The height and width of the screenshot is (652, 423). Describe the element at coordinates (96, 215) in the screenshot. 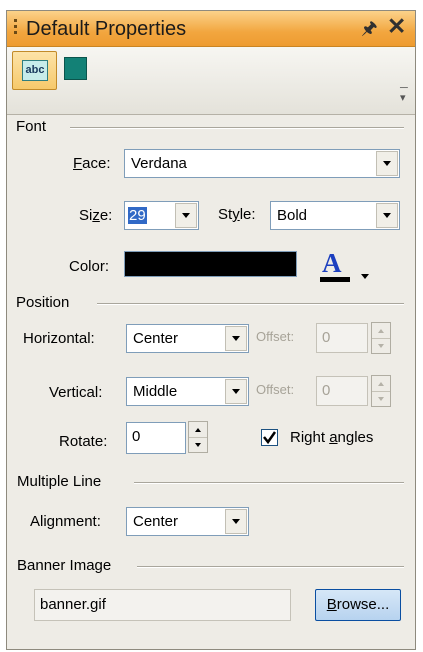

I see `size-label: Size:` at that location.